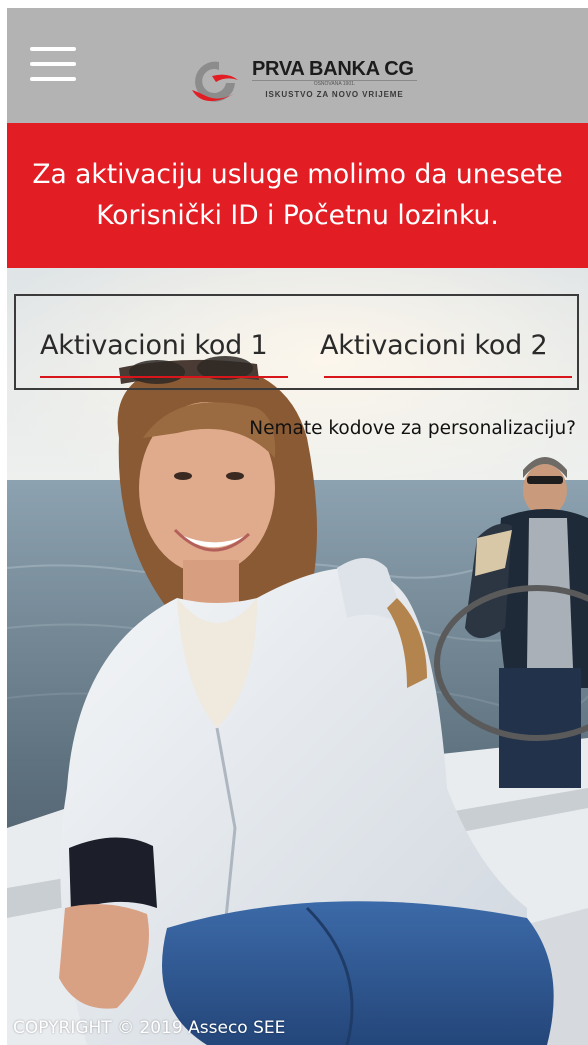  What do you see at coordinates (333, 69) in the screenshot?
I see `bank-name: PRVA BANKA CG` at bounding box center [333, 69].